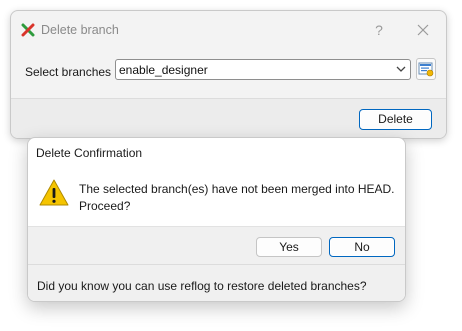 The width and height of the screenshot is (462, 331). What do you see at coordinates (54, 192) in the screenshot?
I see `warning-icon` at bounding box center [54, 192].